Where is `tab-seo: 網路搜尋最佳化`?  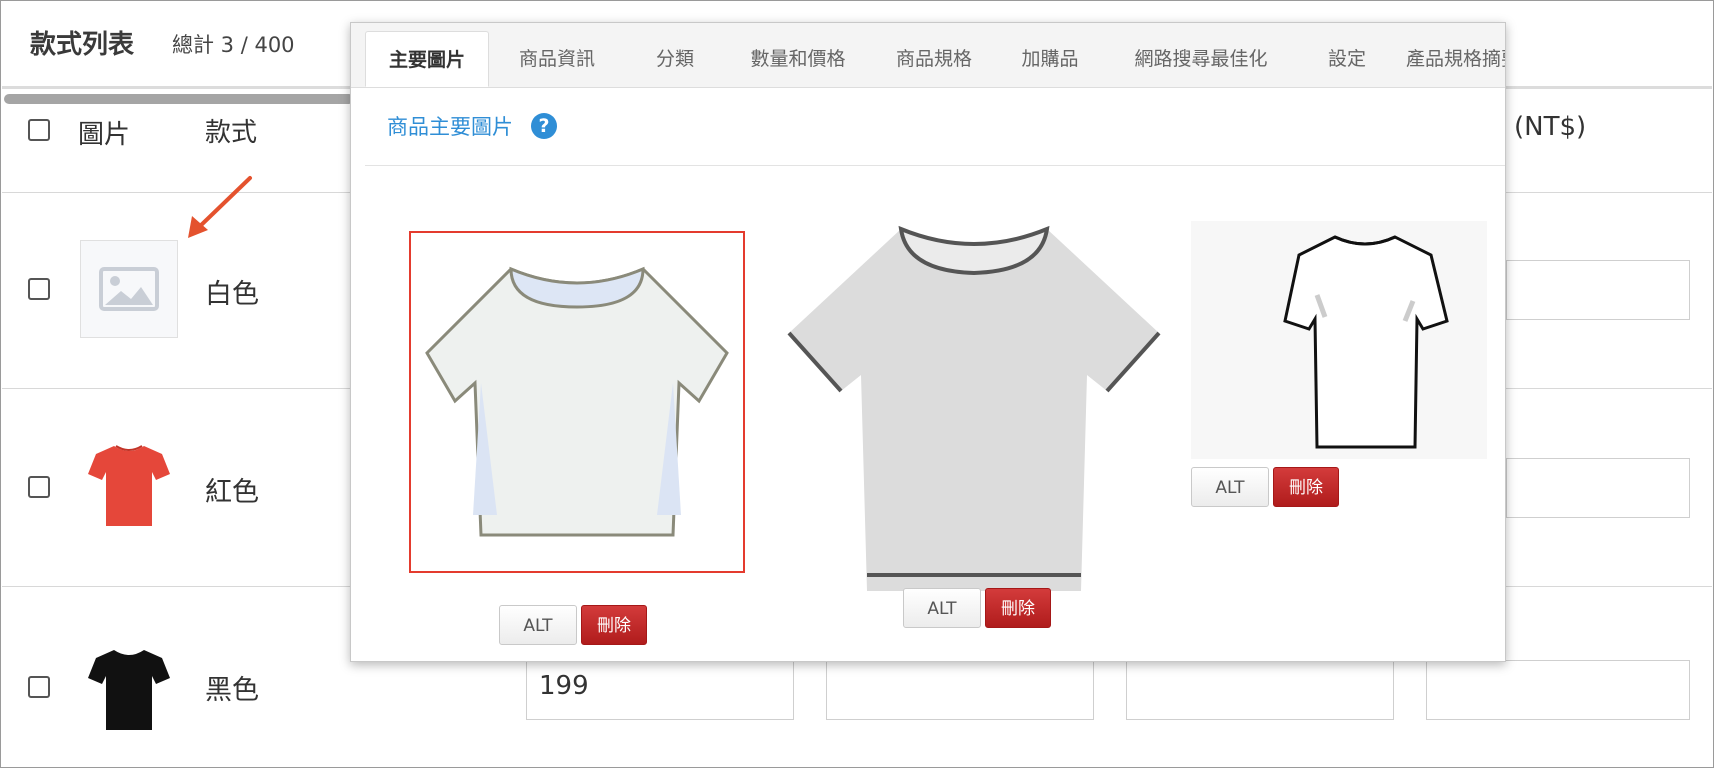 tab-seo: 網路搜尋最佳化 is located at coordinates (1201, 59).